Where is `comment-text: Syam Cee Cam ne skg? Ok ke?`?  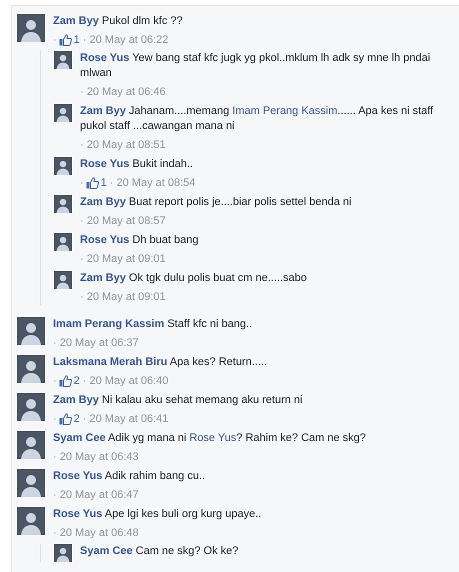
comment-text: Syam Cee Cam ne skg? Ok ke? is located at coordinates (159, 551).